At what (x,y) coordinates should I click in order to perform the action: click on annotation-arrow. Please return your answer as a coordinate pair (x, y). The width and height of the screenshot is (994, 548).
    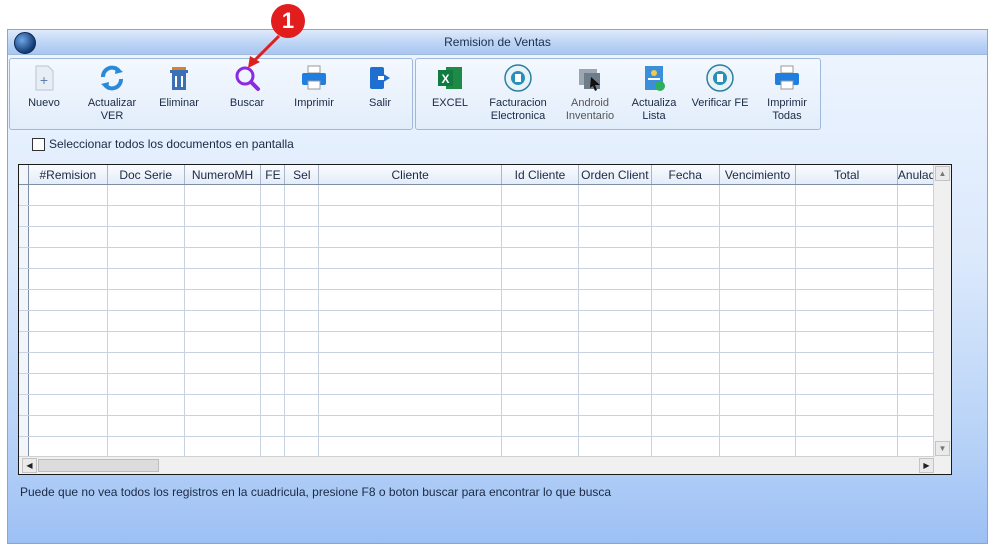
    Looking at the image, I should click on (264, 51).